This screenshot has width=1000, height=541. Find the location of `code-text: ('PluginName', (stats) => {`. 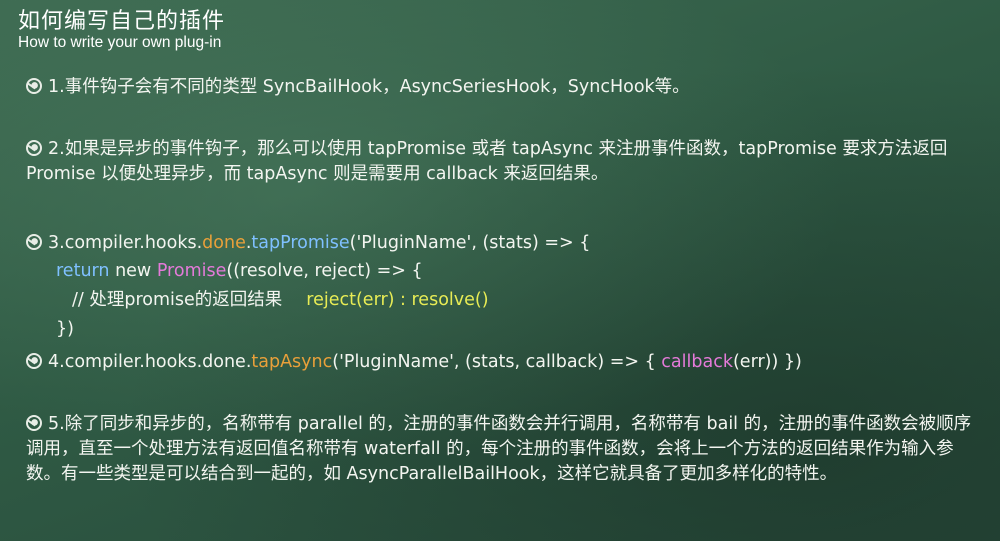

code-text: ('PluginName', (stats) => { is located at coordinates (470, 243).